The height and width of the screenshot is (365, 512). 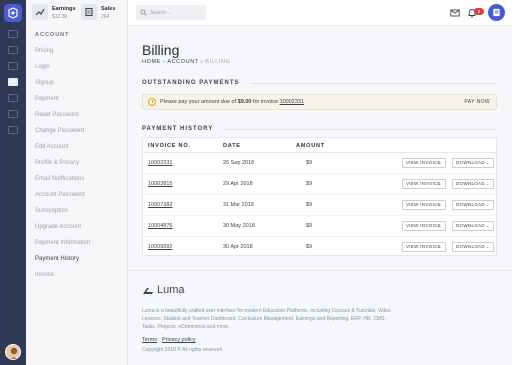 I want to click on sidebar-item-payment-history: Payment History, so click(x=80, y=262).